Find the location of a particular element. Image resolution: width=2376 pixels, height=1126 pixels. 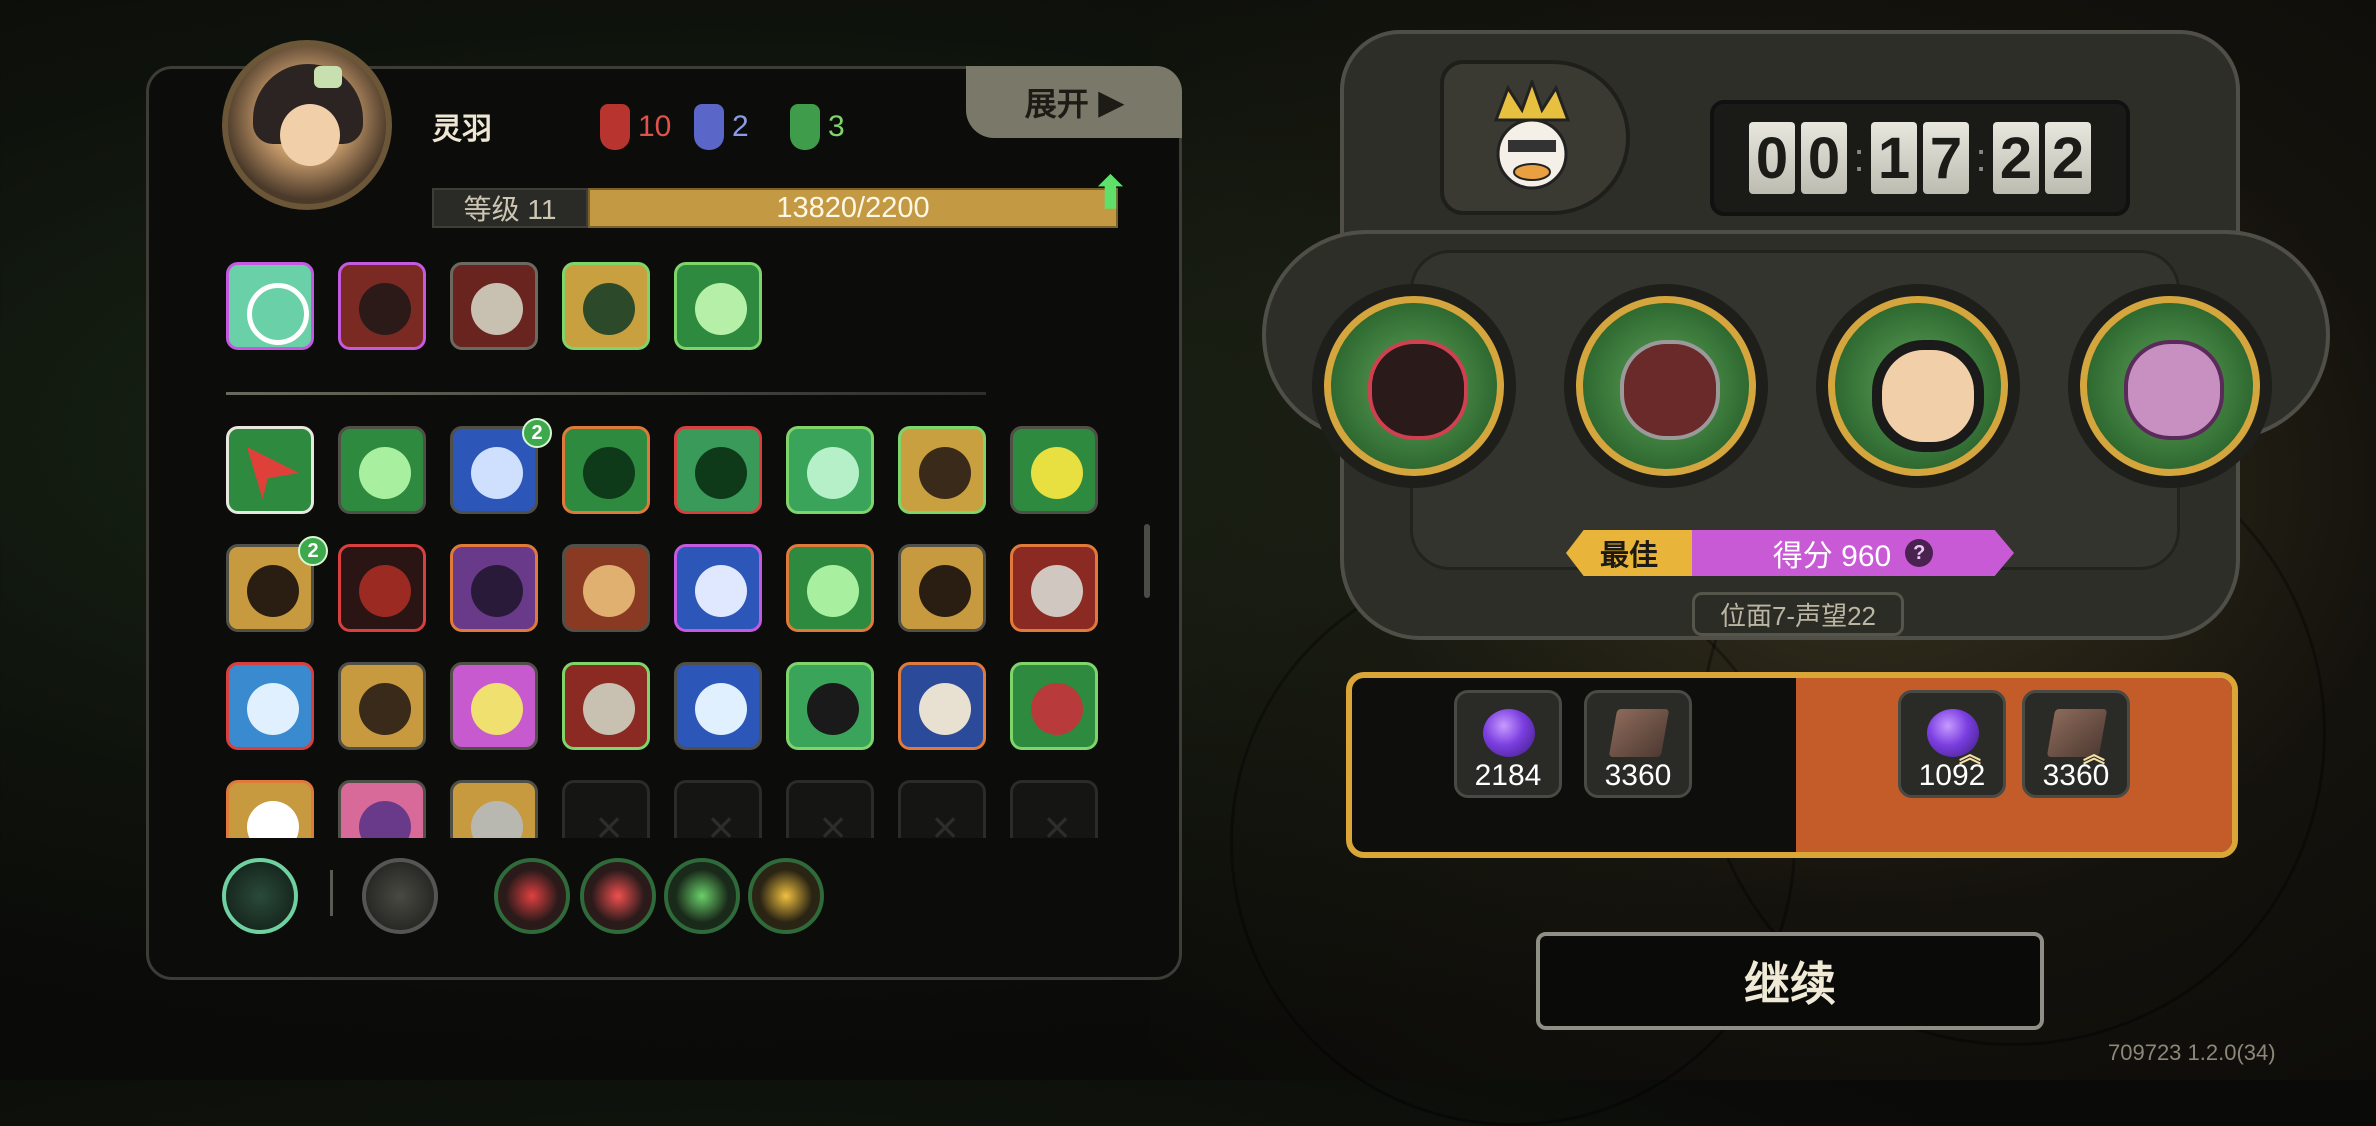

reward-slot: 3360 is located at coordinates (1638, 744).